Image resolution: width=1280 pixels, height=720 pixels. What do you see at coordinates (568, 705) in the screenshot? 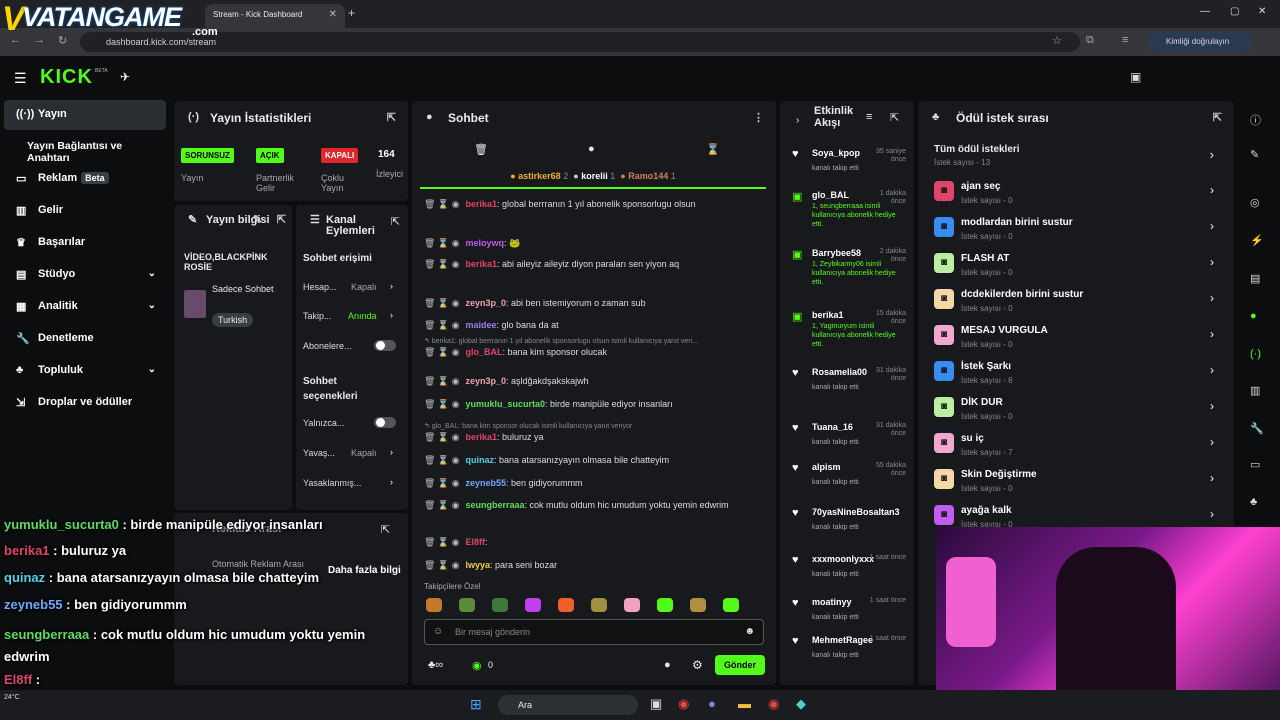
I see `taskbar-search: Ara` at bounding box center [568, 705].